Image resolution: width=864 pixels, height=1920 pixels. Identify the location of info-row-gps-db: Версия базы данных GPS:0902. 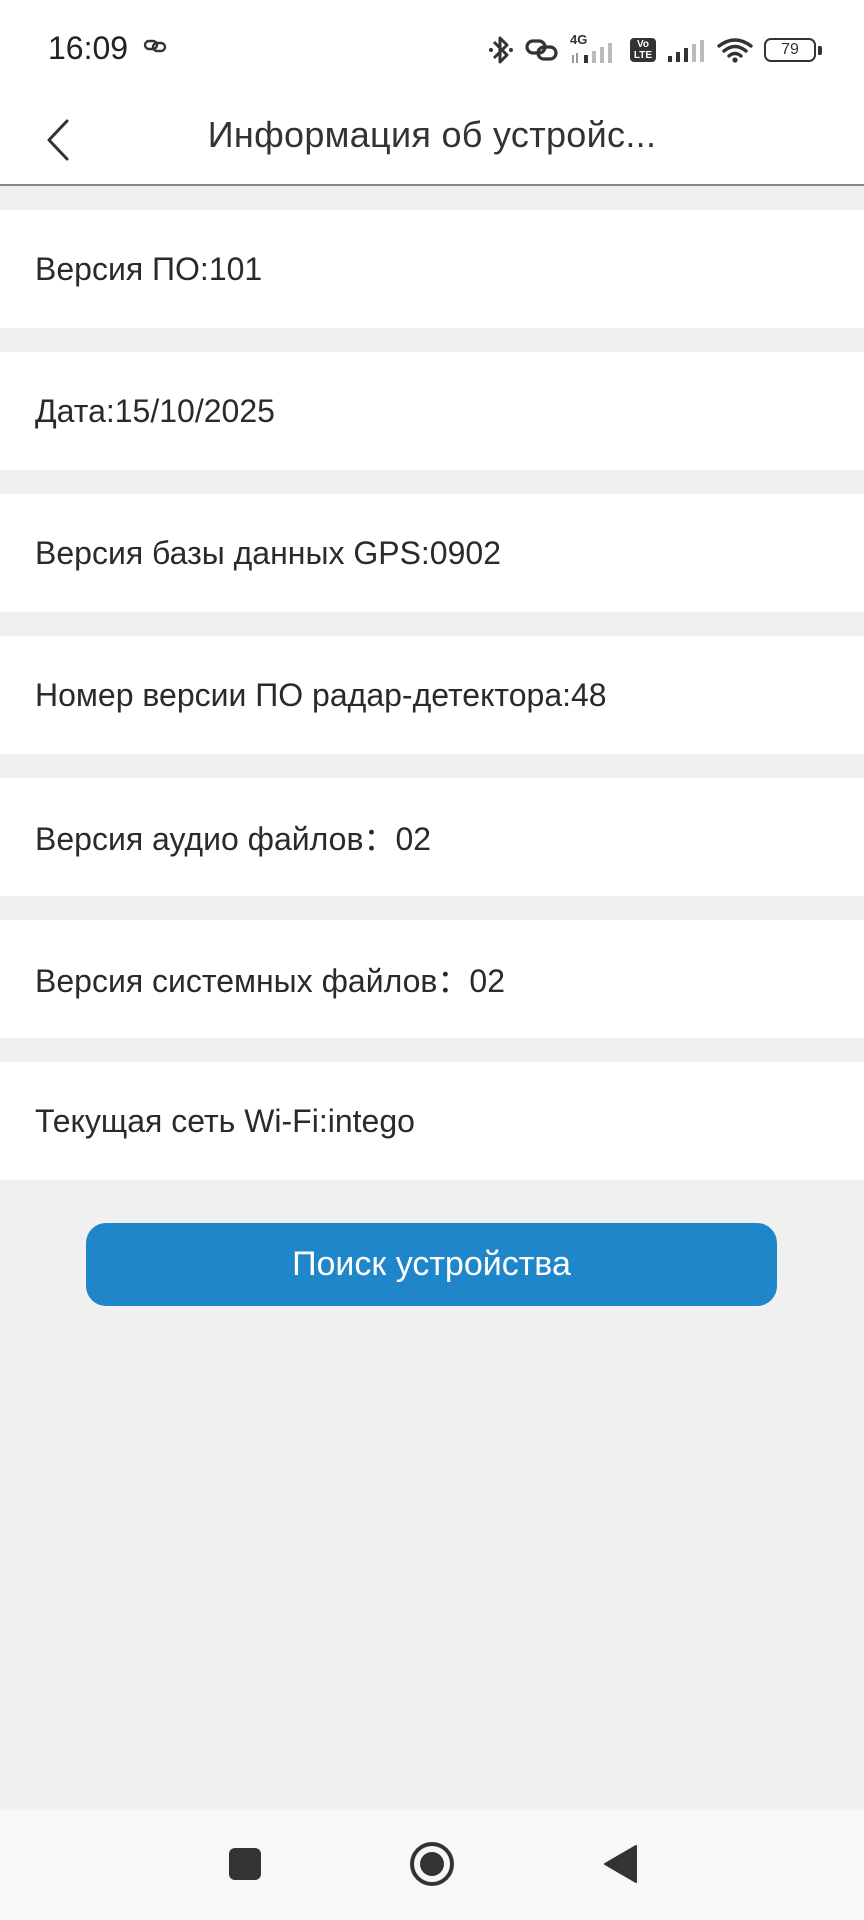
(432, 553).